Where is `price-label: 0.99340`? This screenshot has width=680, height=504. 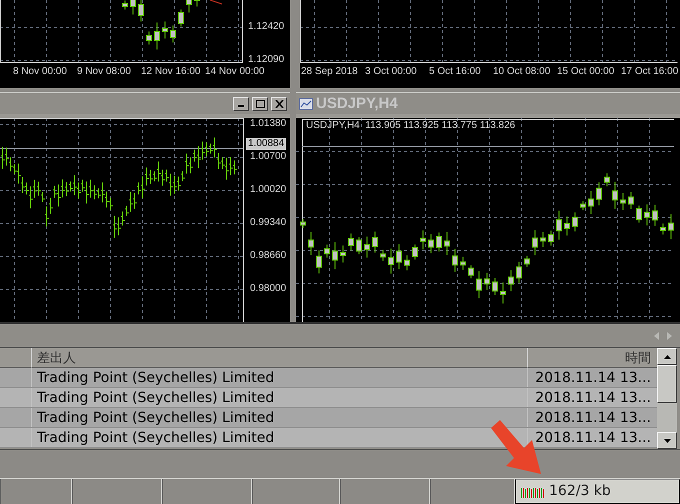
price-label: 0.99340 is located at coordinates (268, 223).